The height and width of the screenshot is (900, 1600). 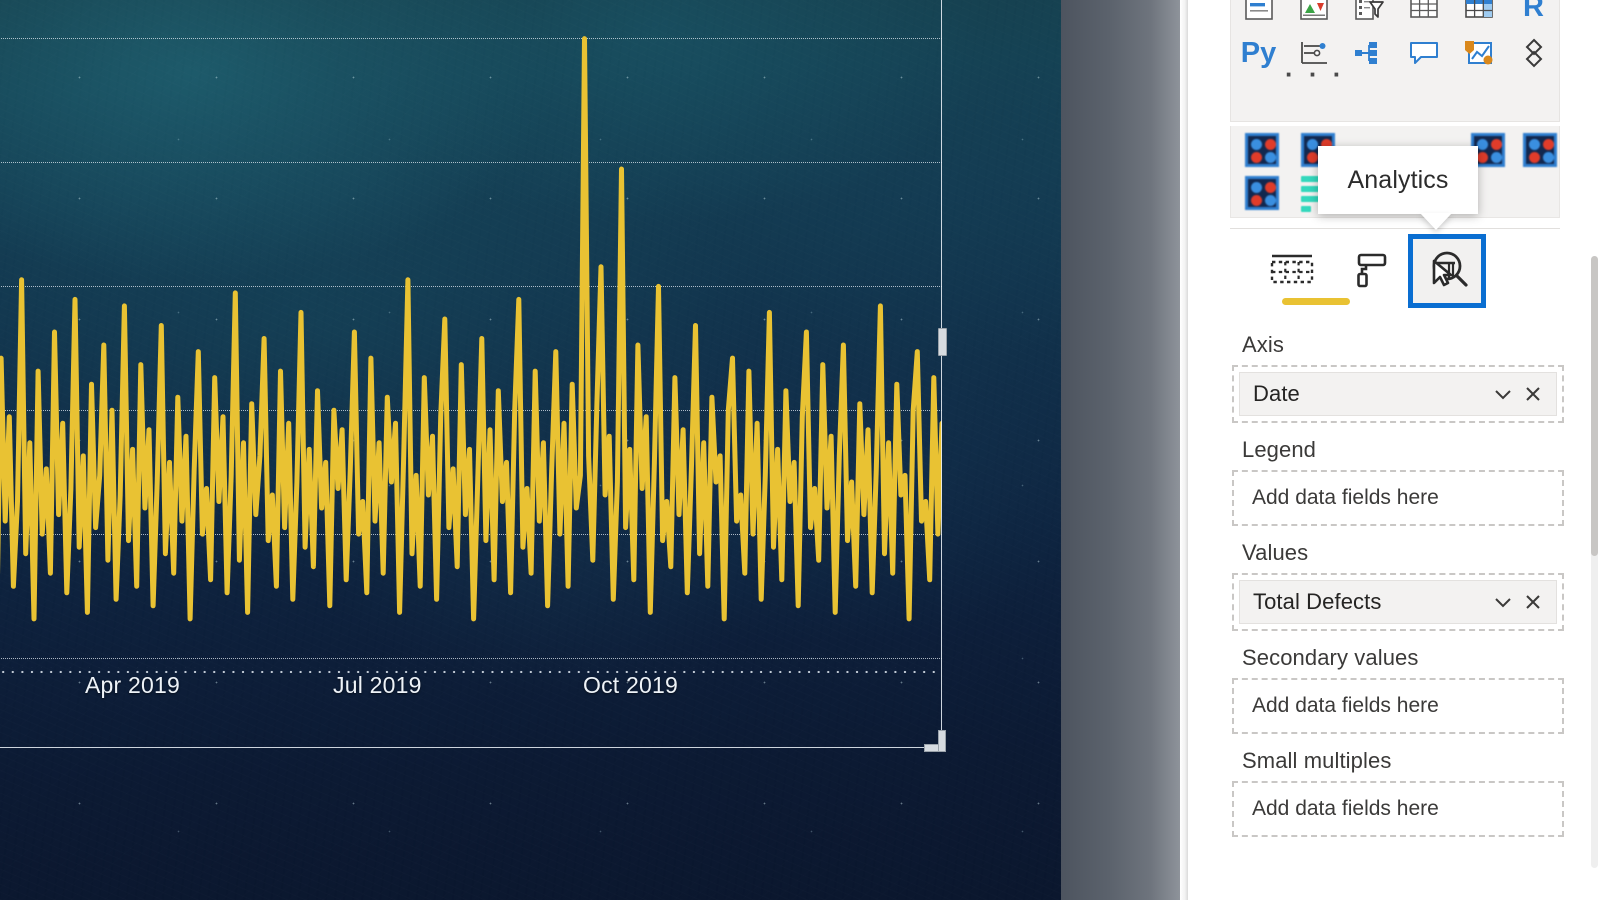 I want to click on more-visuals-button: · · ·, so click(x=1315, y=74).